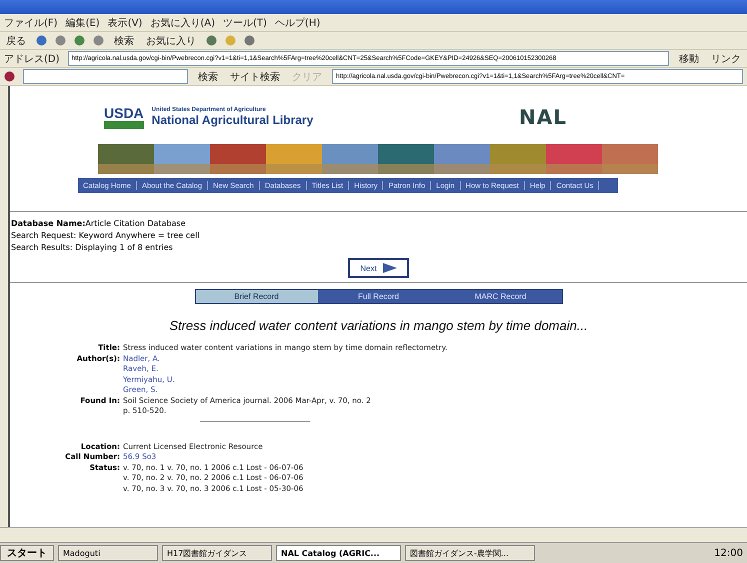 This screenshot has width=747, height=563. I want to click on taskbar-button: Madoguti, so click(108, 553).